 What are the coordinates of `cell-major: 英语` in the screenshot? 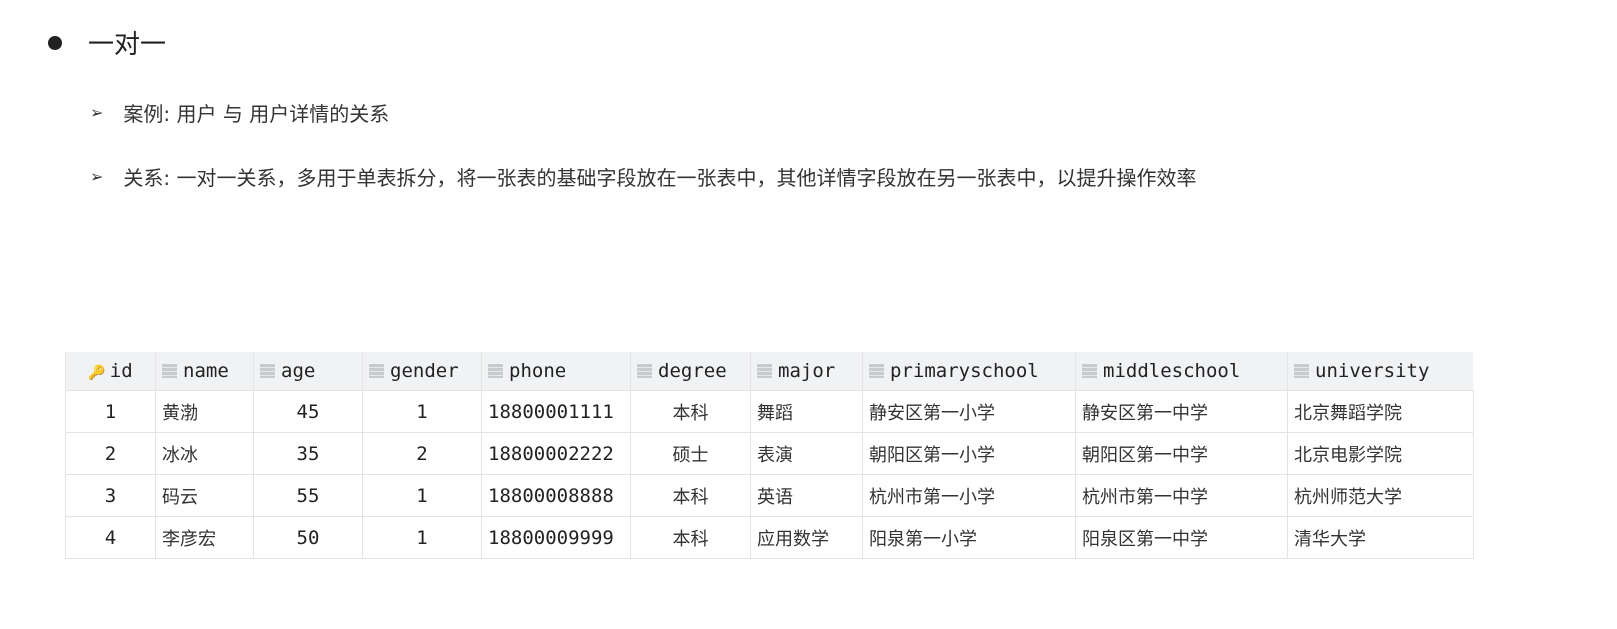 It's located at (806, 495).